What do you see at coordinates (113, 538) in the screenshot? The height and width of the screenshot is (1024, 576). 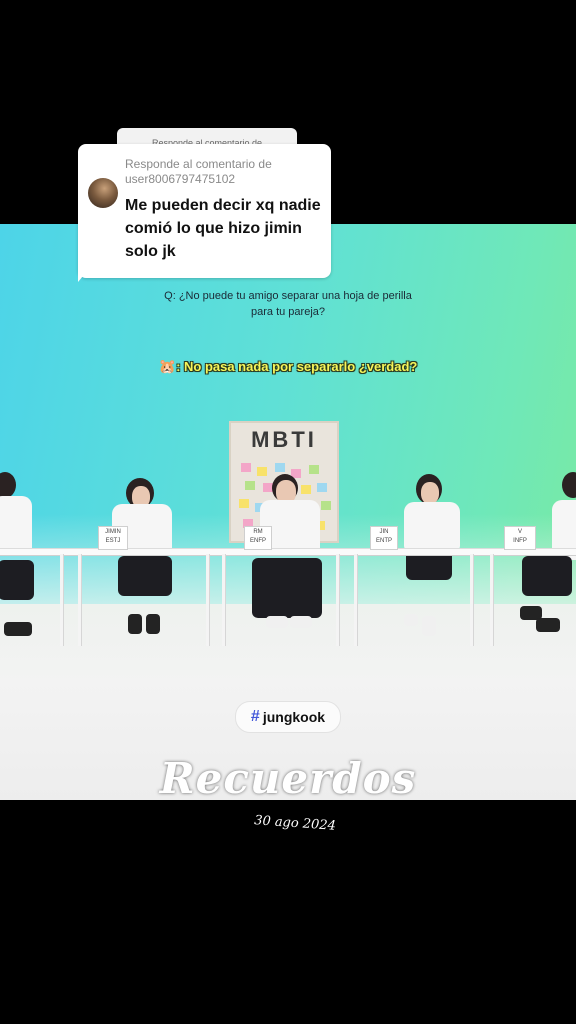 I see `nameplate-jimin: JIMIN ESTJ` at bounding box center [113, 538].